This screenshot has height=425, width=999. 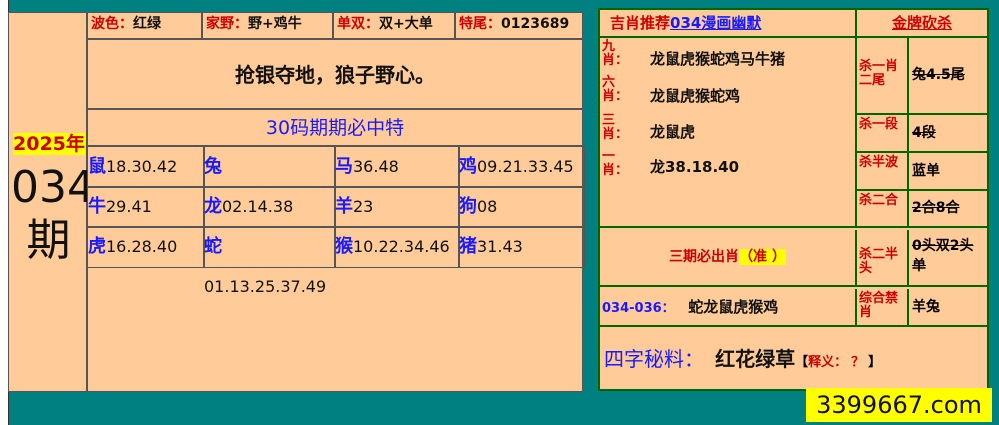 I want to click on zodiac-numbers: 18.30.42, so click(x=142, y=166).